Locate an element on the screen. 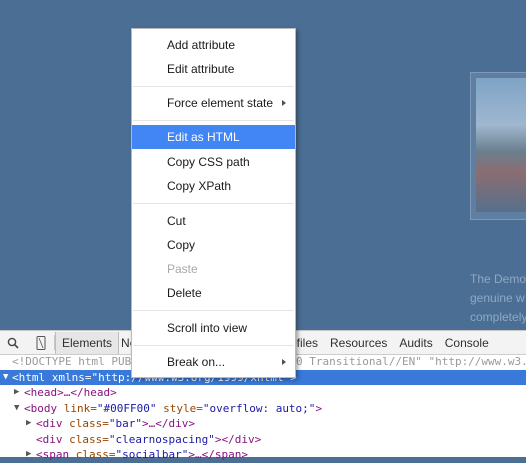 This screenshot has width=526, height=463. menu-item-scroll-into-view: Scroll into view is located at coordinates (213, 328).